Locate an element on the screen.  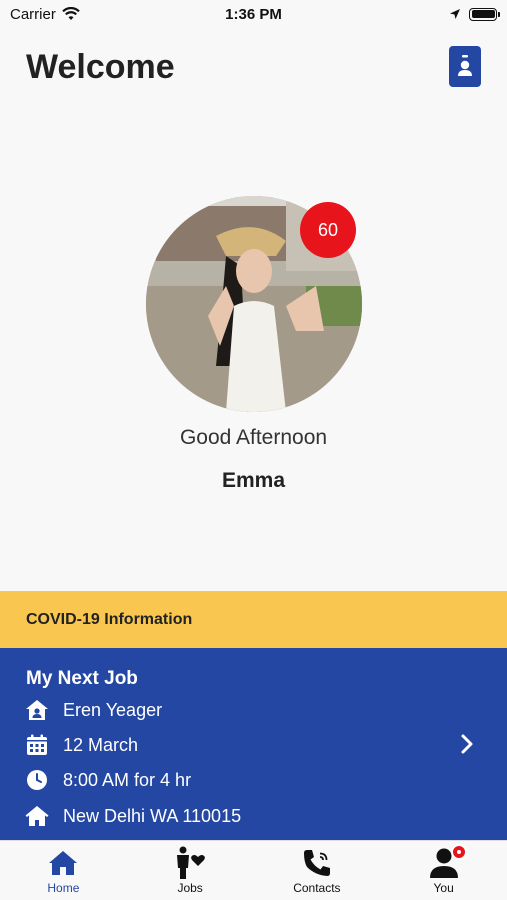
tab-home: Home is located at coordinates (63, 870).